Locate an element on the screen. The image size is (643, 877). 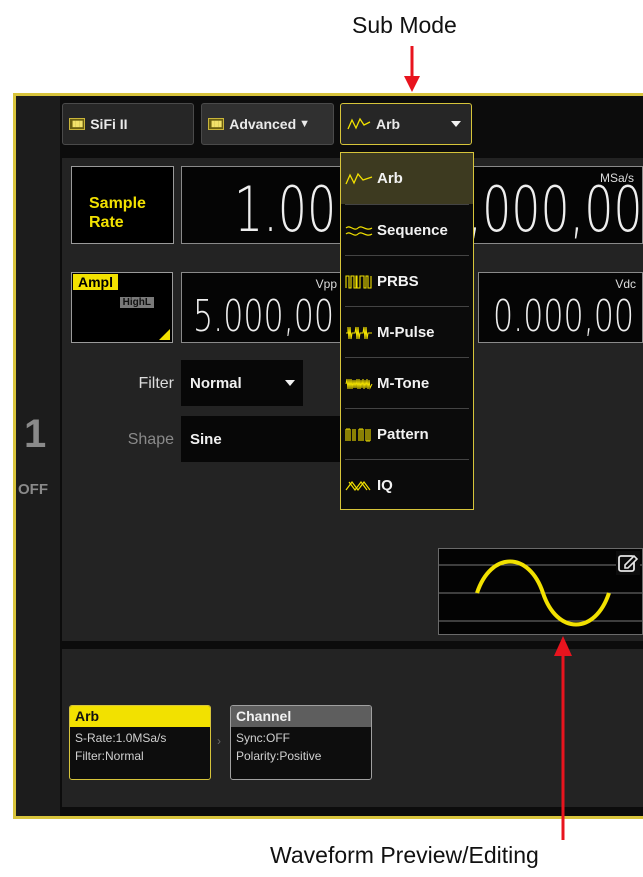
shape-label: Shape is located at coordinates (150, 439).